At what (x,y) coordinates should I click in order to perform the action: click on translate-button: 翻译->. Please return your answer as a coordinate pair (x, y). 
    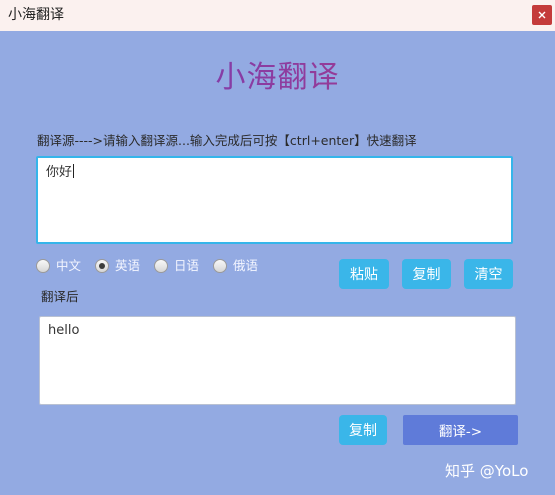
    Looking at the image, I should click on (460, 430).